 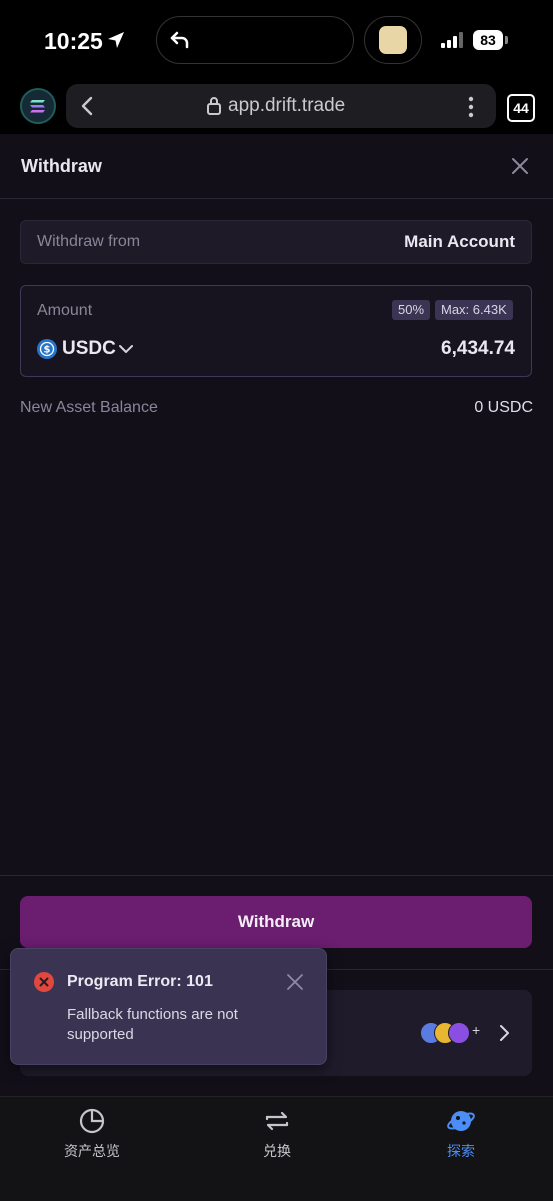 What do you see at coordinates (180, 42) in the screenshot?
I see `return-arrow-icon` at bounding box center [180, 42].